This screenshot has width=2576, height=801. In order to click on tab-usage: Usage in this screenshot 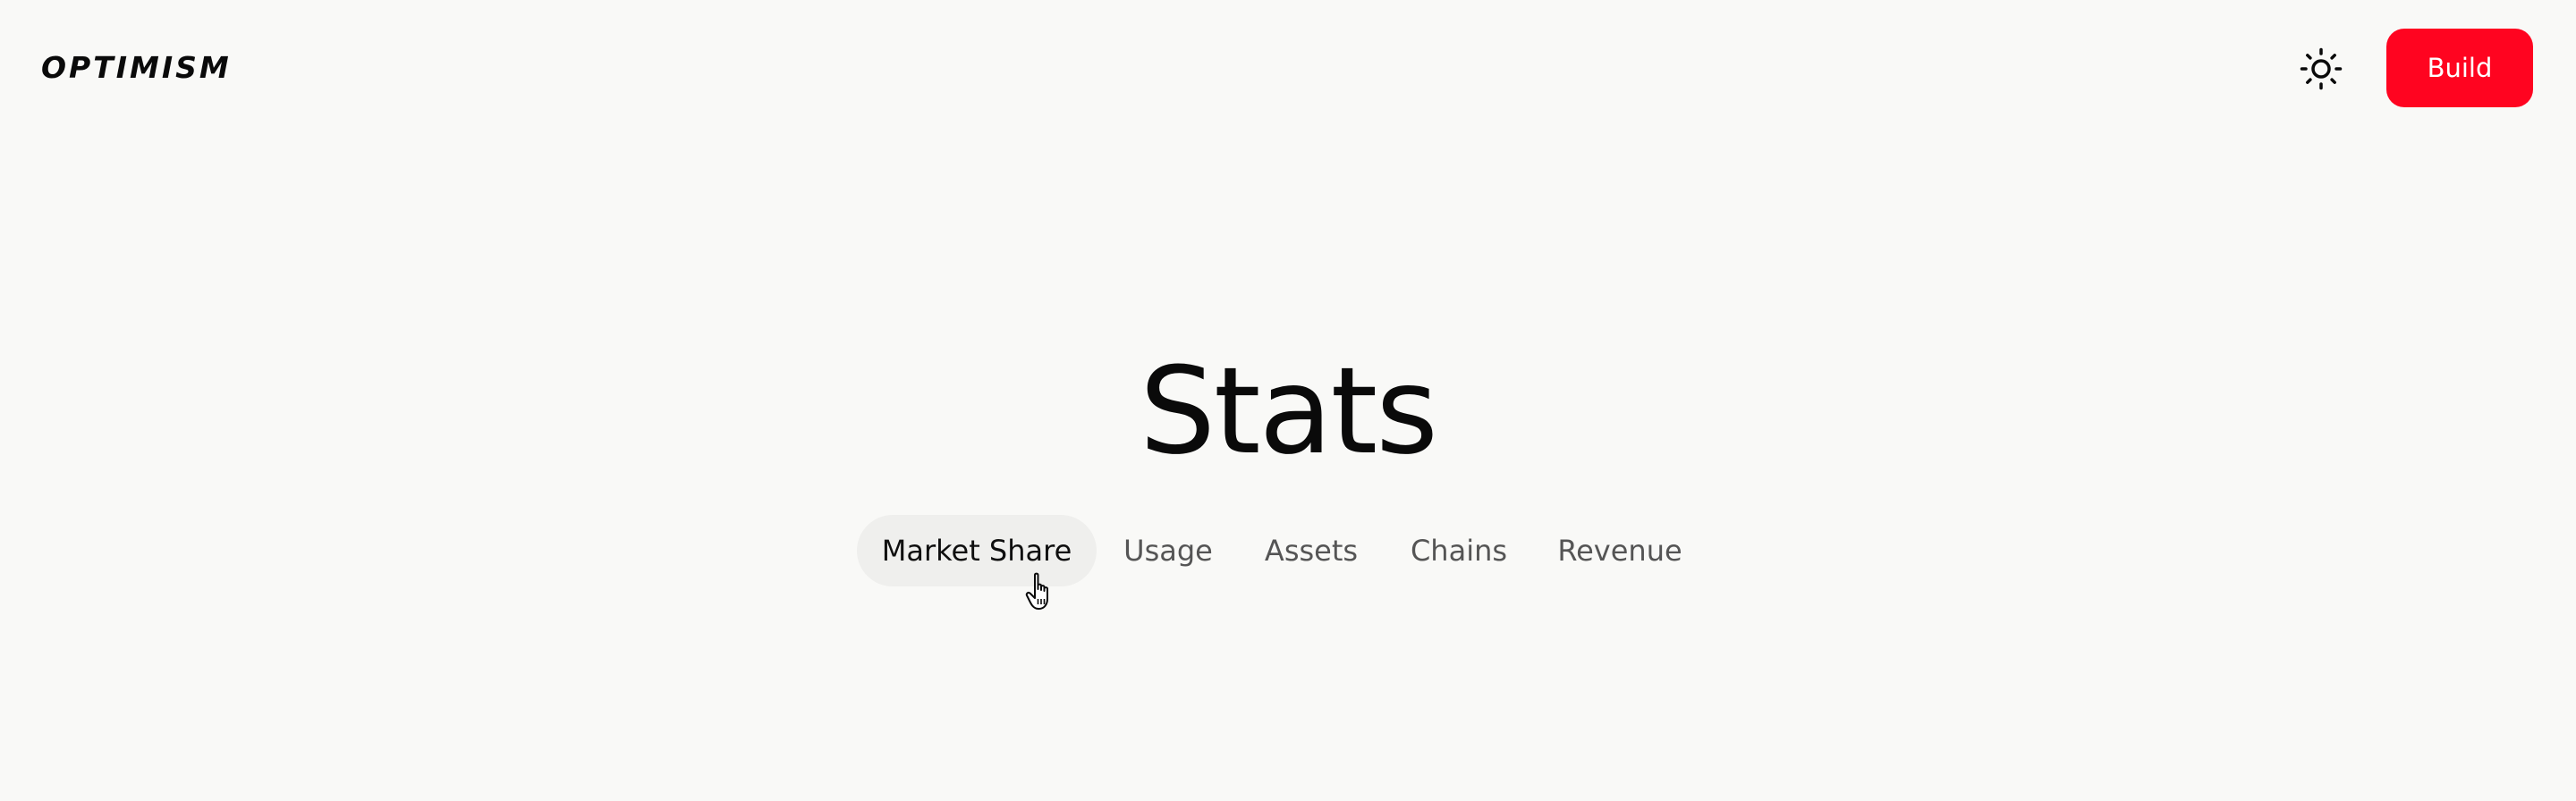, I will do `click(1168, 550)`.